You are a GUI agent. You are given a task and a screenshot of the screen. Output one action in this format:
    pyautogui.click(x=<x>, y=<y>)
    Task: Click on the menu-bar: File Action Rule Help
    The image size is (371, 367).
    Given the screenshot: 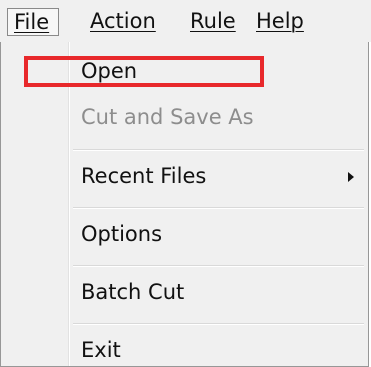 What is the action you would take?
    pyautogui.click(x=185, y=21)
    